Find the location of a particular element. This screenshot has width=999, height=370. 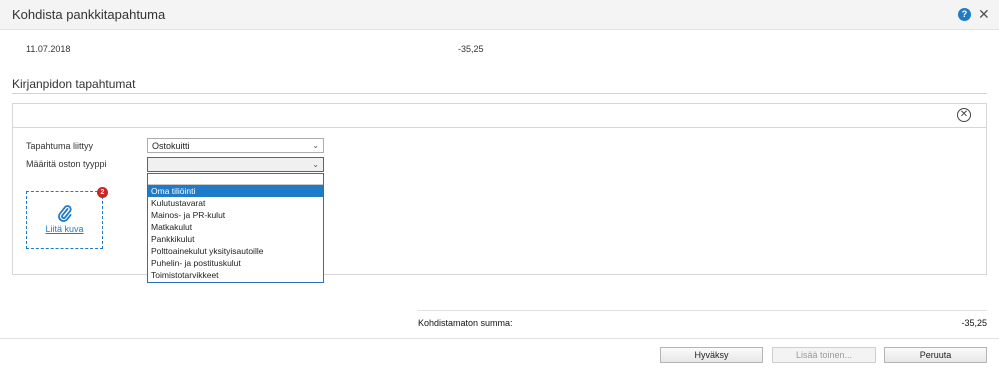

unallocated-sum-value: -35,25 is located at coordinates (974, 323).